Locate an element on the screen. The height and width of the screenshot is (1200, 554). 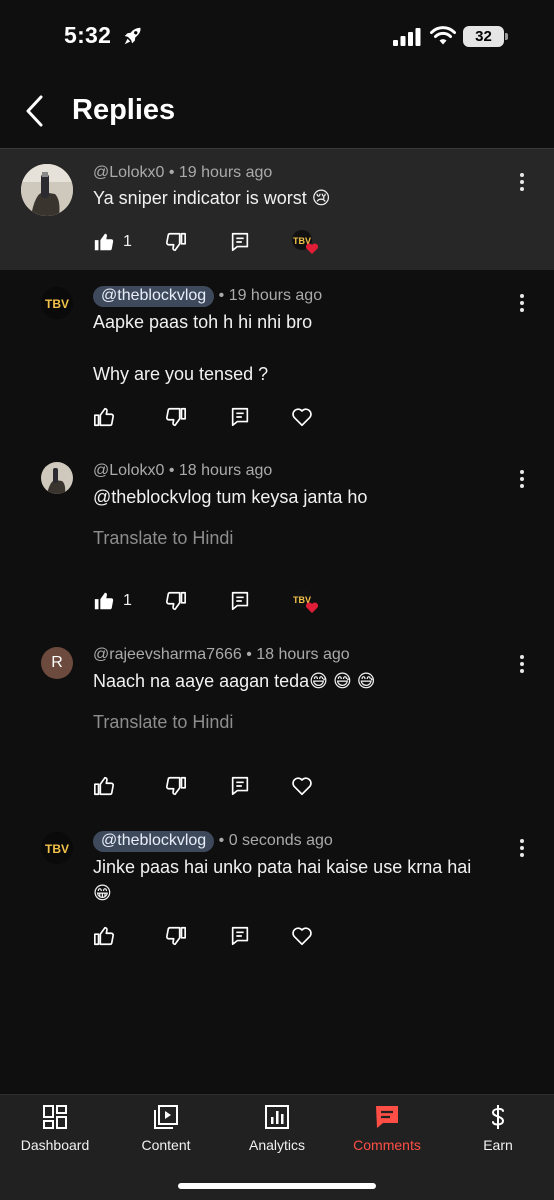
comment-meta: @rajeevsharma7666 • 18 hours ago is located at coordinates (221, 655).